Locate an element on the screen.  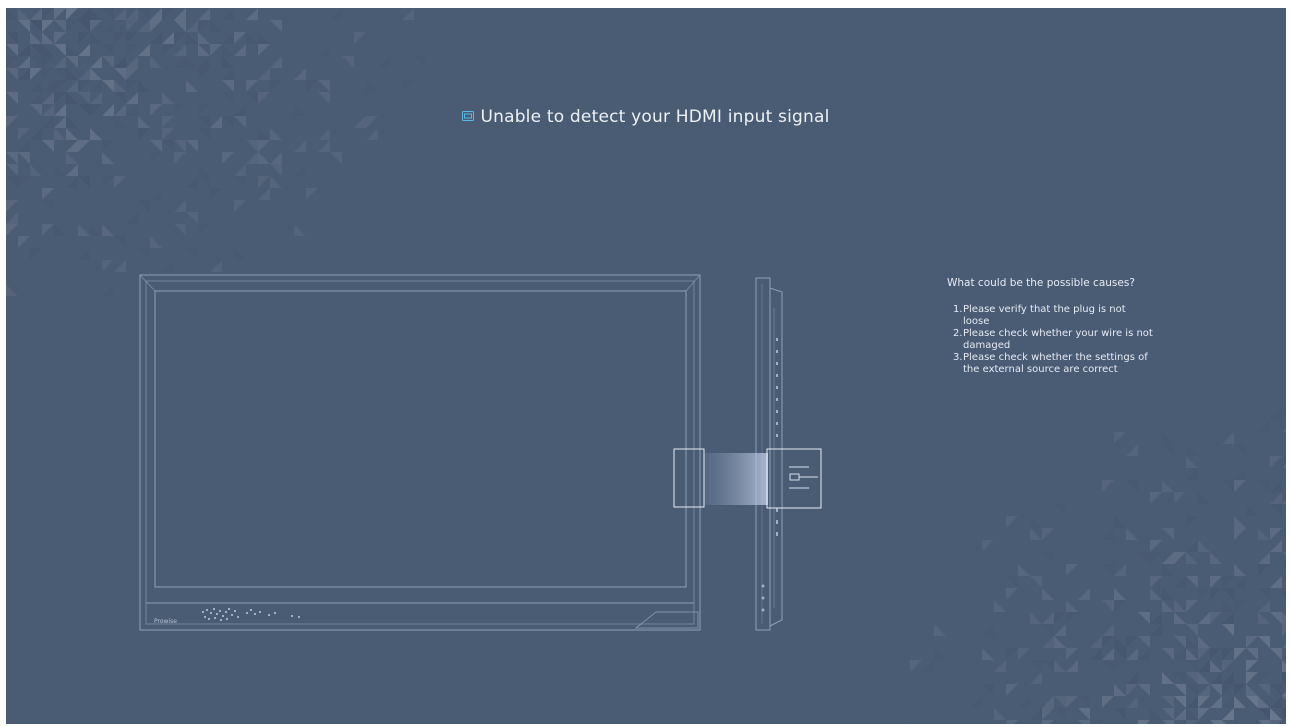
cause-number: 3. is located at coordinates (958, 357).